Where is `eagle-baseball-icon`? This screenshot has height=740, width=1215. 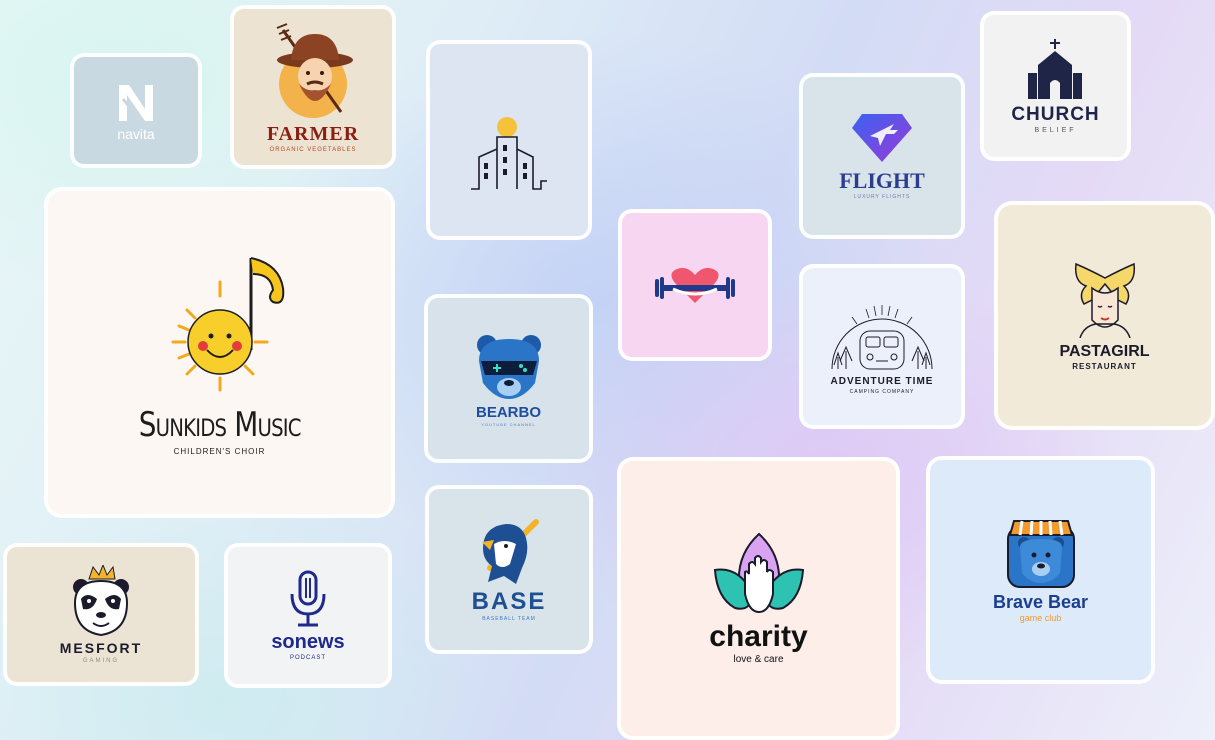
eagle-baseball-icon is located at coordinates (510, 551).